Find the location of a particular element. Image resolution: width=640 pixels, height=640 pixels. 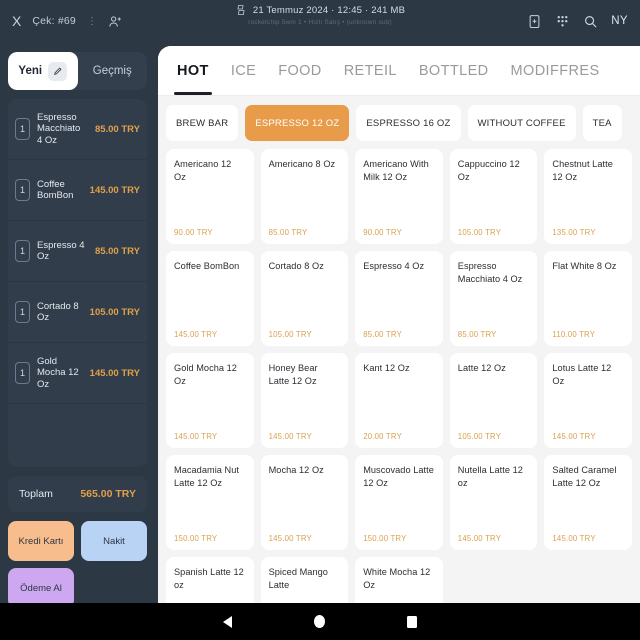

printer-icon is located at coordinates (241, 10).